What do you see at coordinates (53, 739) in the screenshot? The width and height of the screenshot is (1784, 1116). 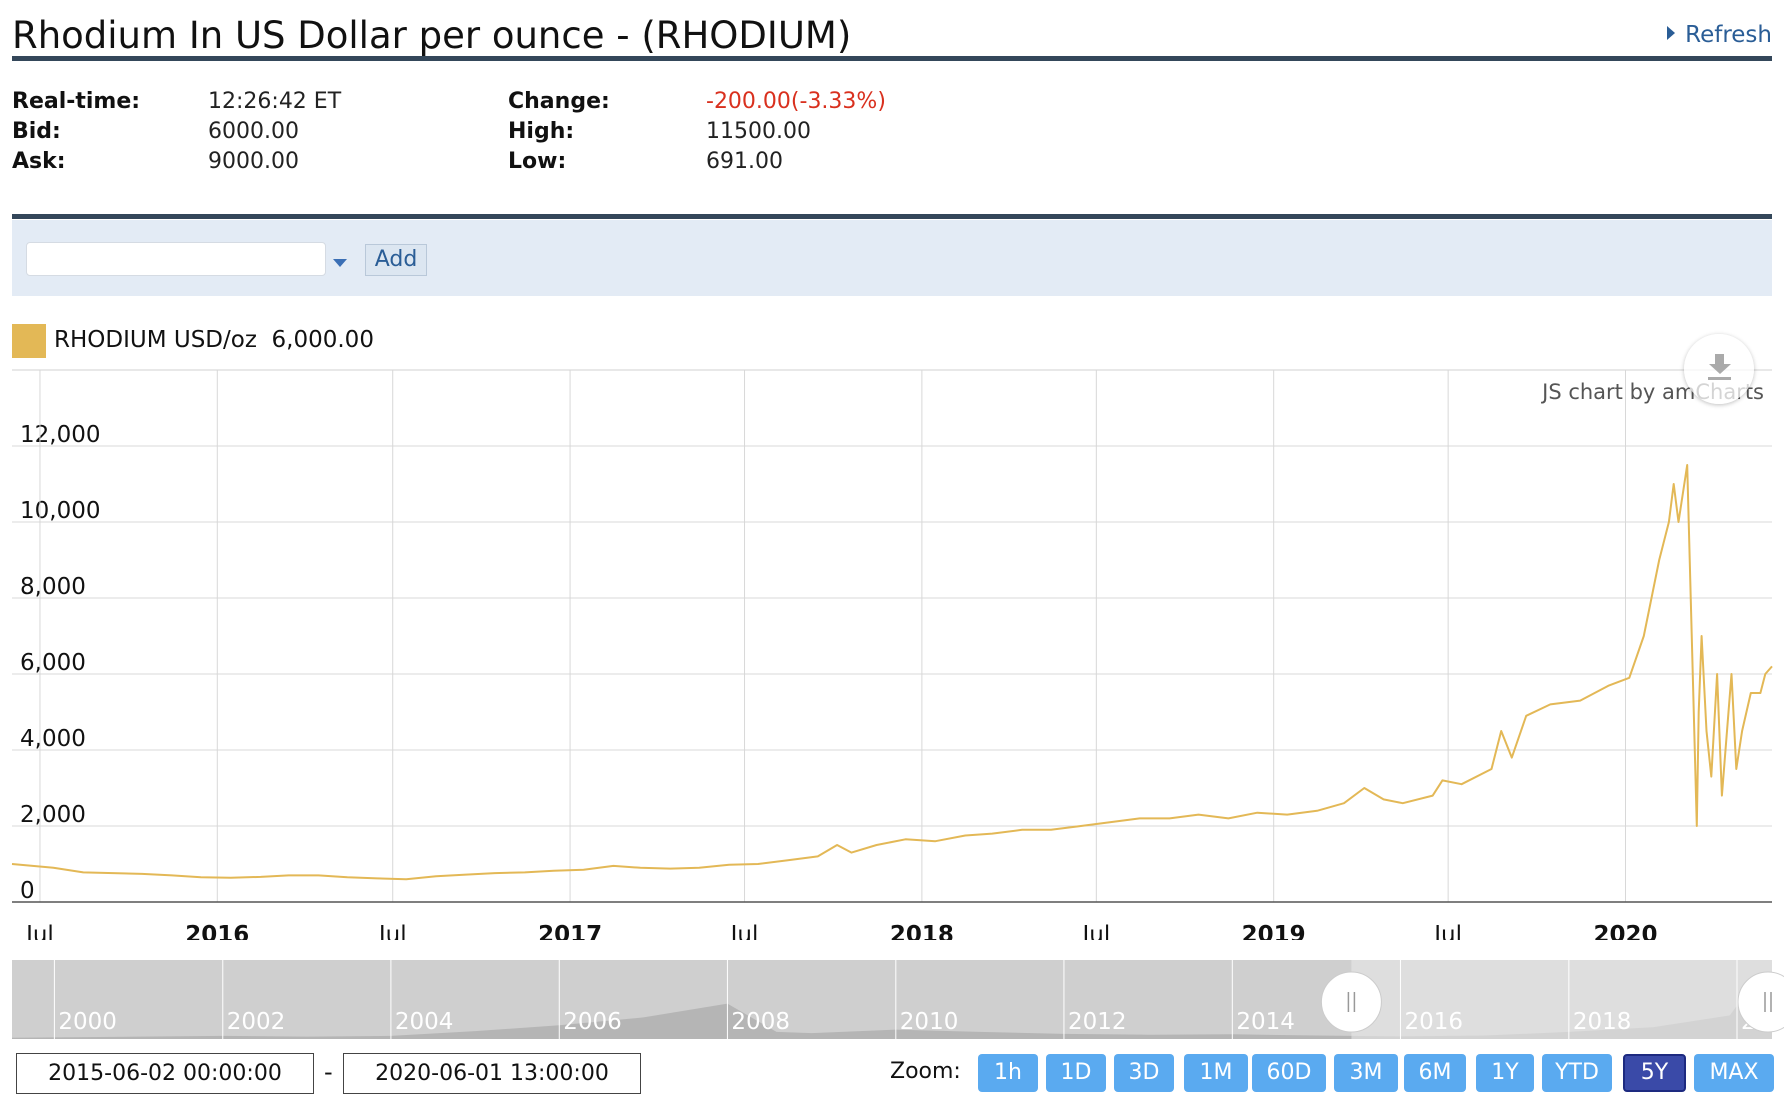 I see `y-tick-label: 4,000` at bounding box center [53, 739].